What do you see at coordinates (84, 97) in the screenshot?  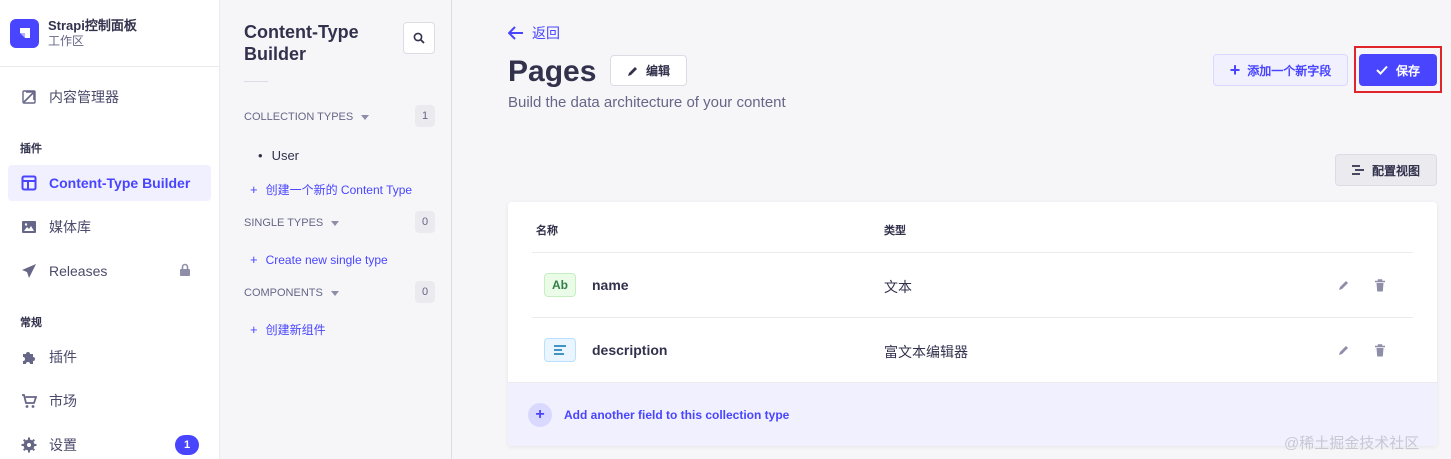 I see `nav-label: 内容管理器` at bounding box center [84, 97].